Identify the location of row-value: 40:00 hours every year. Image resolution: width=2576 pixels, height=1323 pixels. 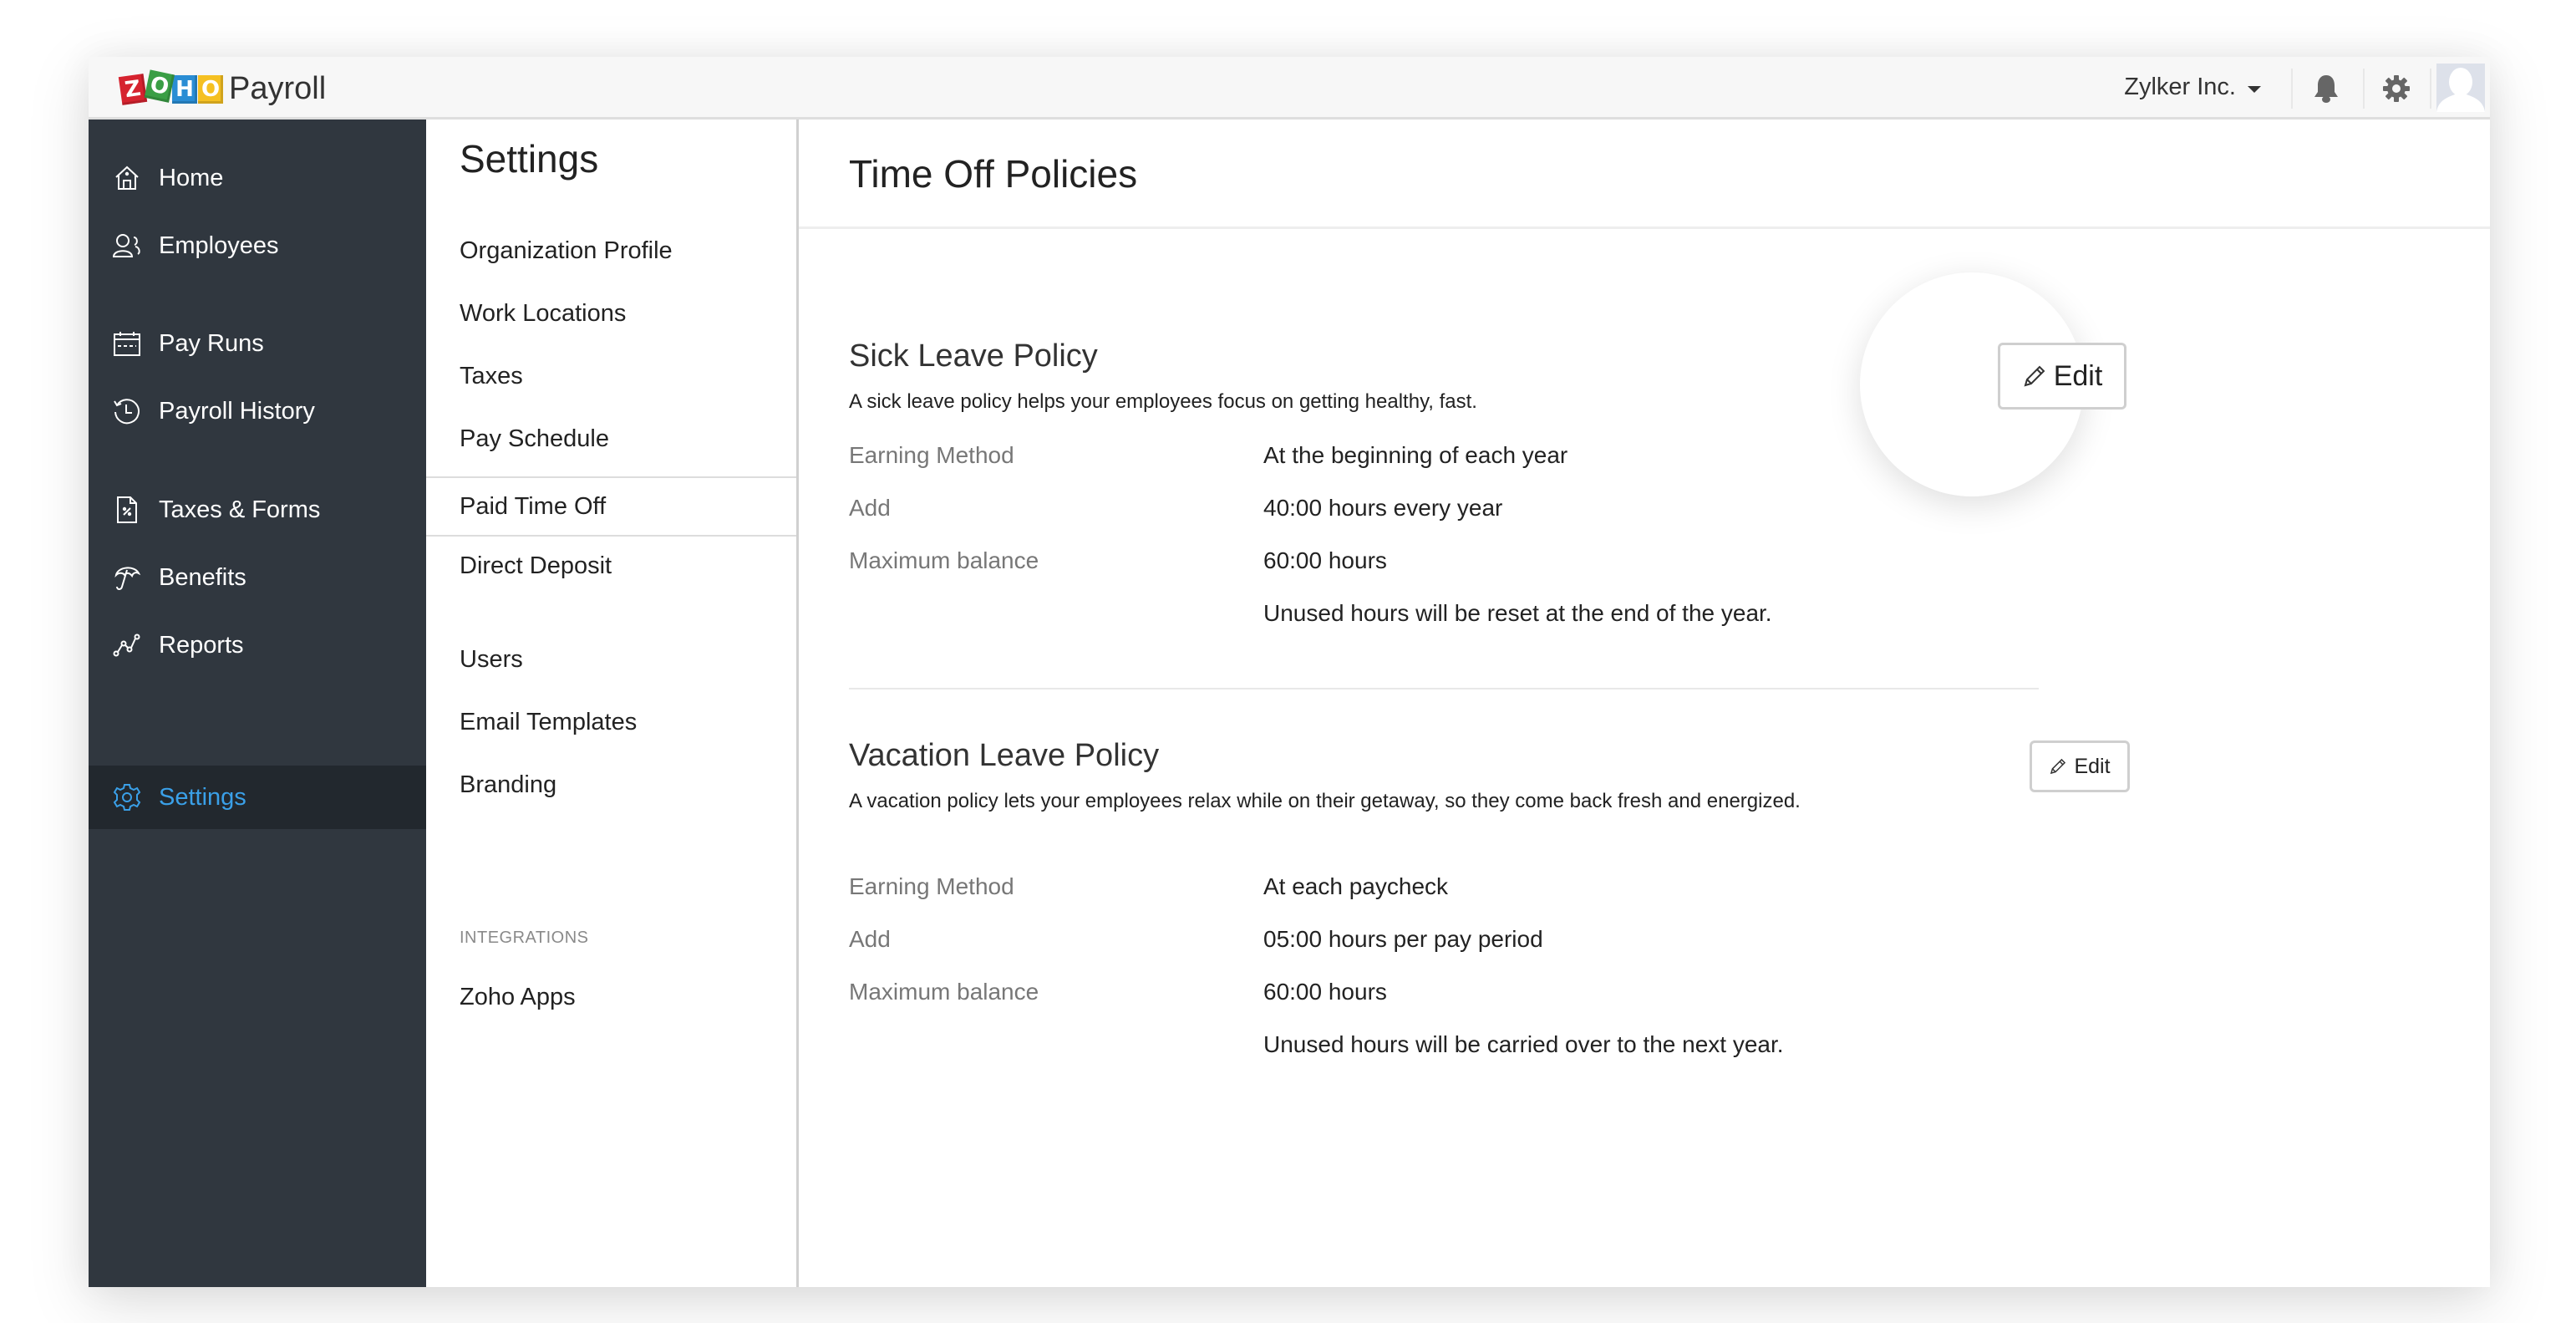
(1383, 508).